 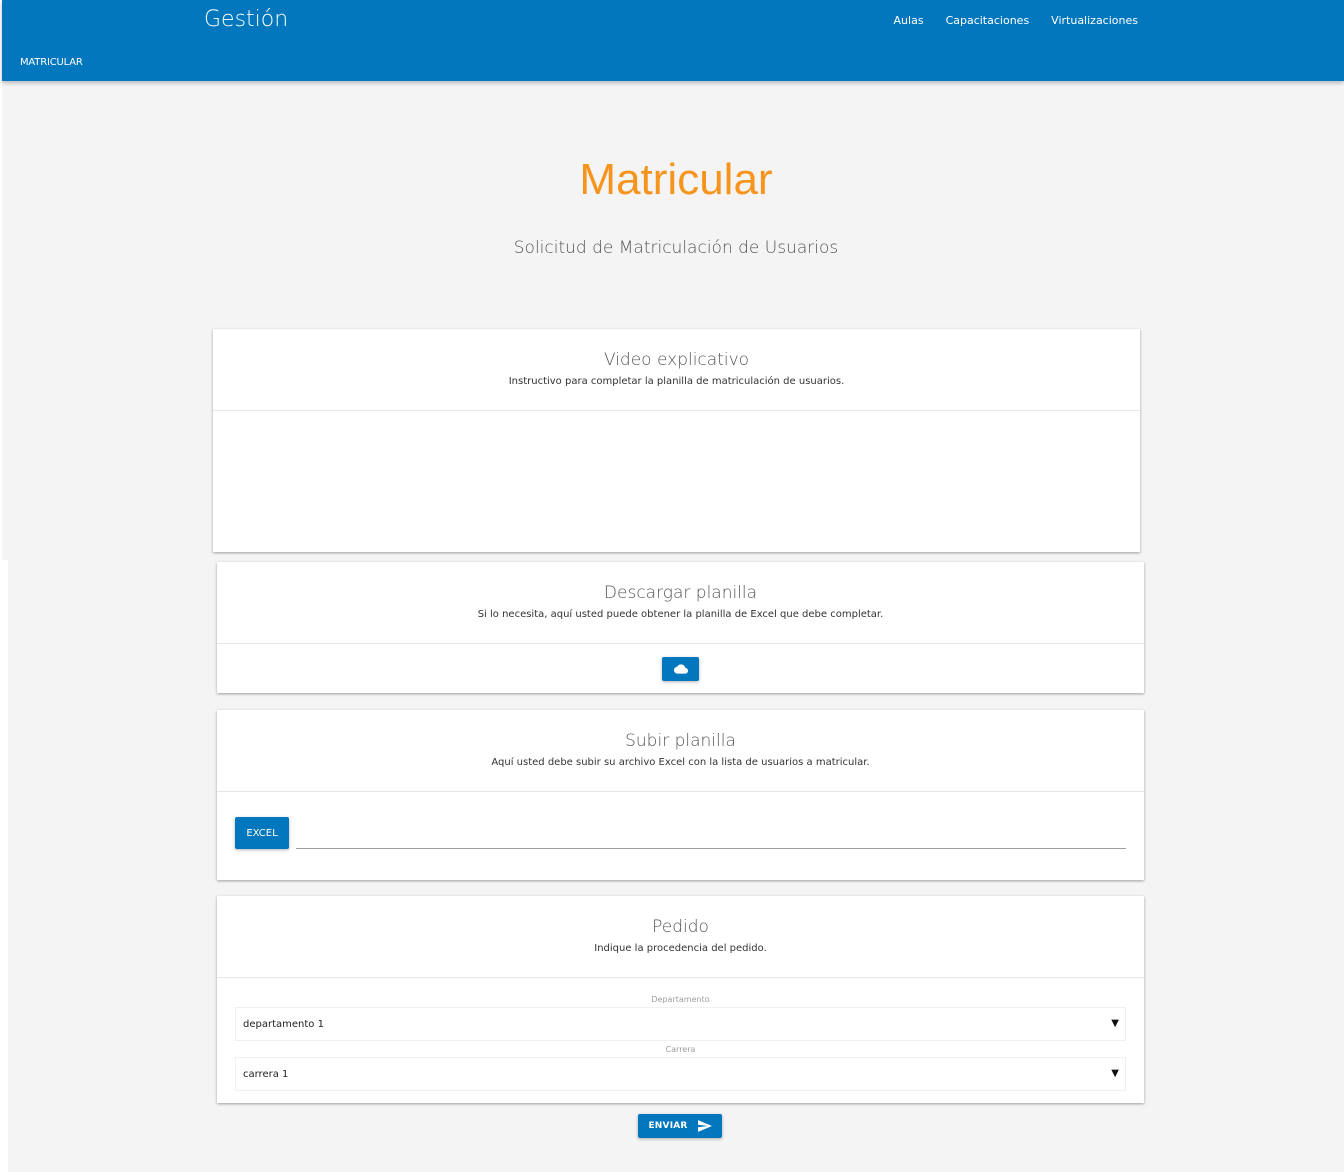 I want to click on page-edge, so click(x=4, y=866).